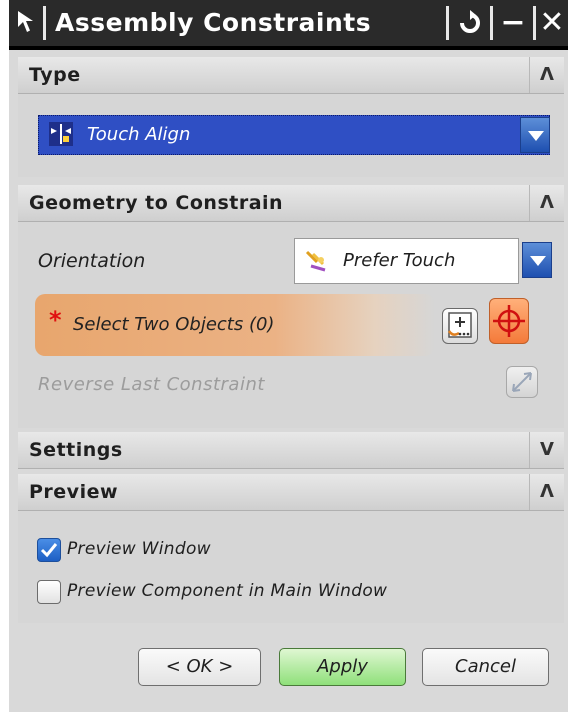 The width and height of the screenshot is (568, 712). I want to click on type-section-header: Type Λ, so click(291, 75).